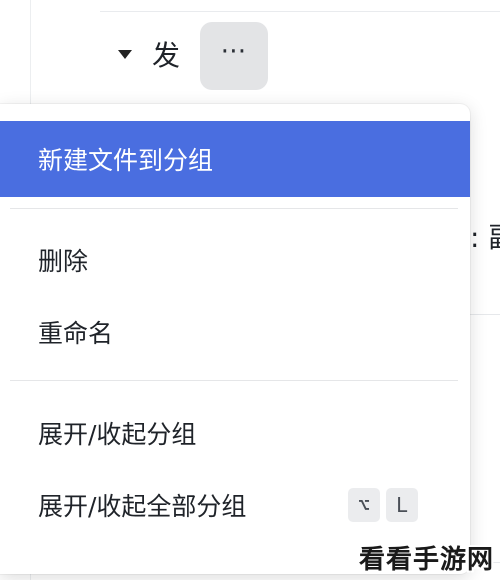  I want to click on background-divider, so click(485, 314).